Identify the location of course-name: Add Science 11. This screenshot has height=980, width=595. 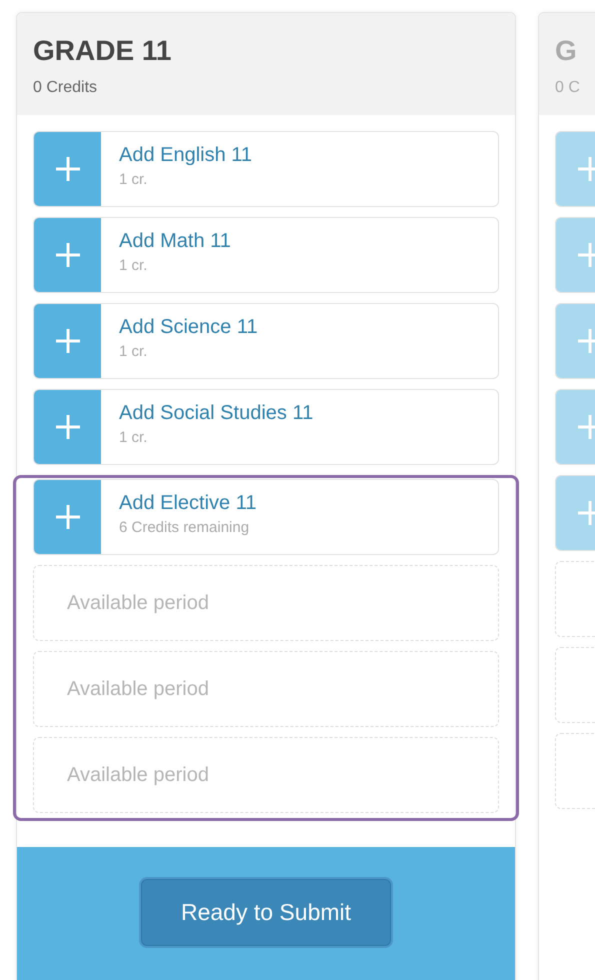
(188, 327).